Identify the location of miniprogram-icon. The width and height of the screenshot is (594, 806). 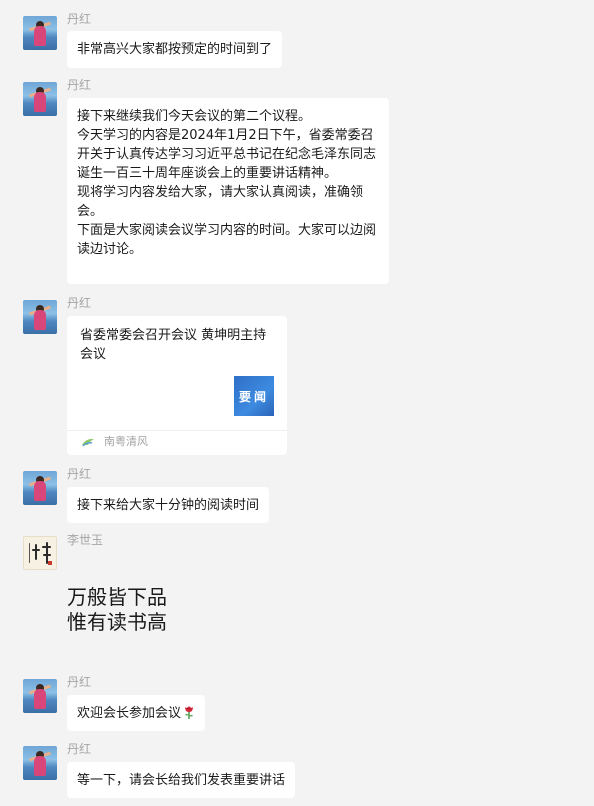
(88, 442).